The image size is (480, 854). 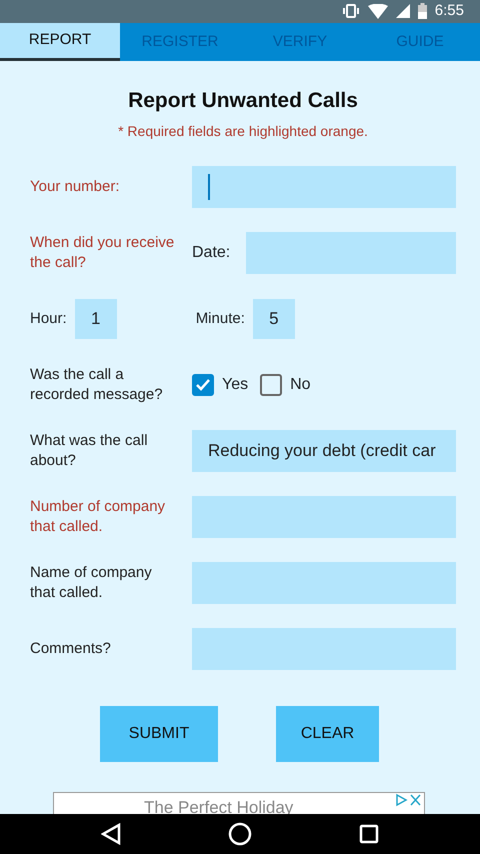 I want to click on minute-field: 5, so click(x=273, y=318).